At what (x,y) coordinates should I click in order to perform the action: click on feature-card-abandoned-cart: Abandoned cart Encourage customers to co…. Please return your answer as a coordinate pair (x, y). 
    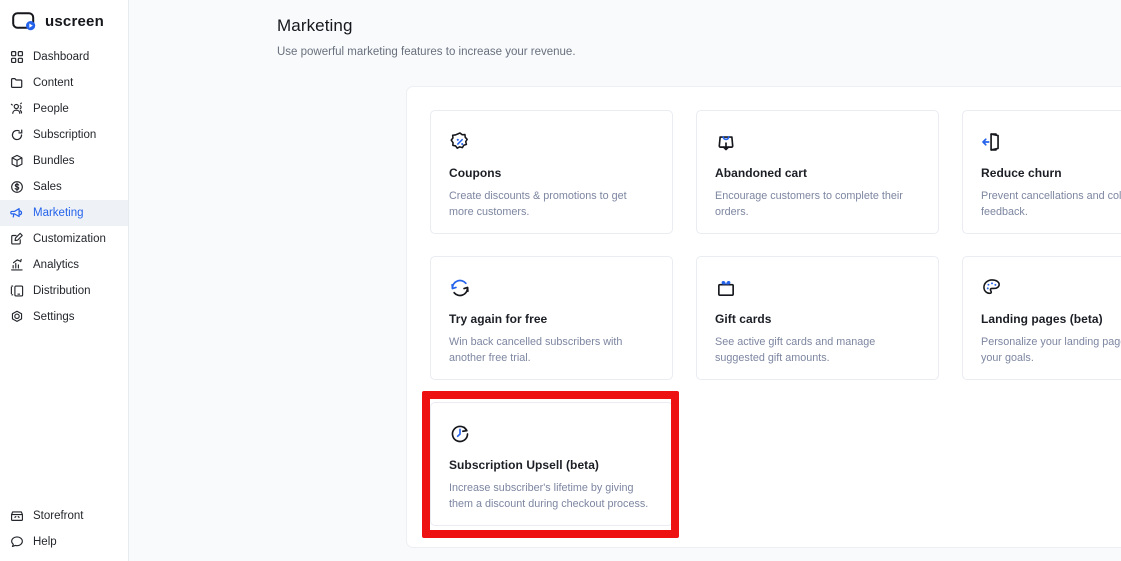
    Looking at the image, I should click on (817, 172).